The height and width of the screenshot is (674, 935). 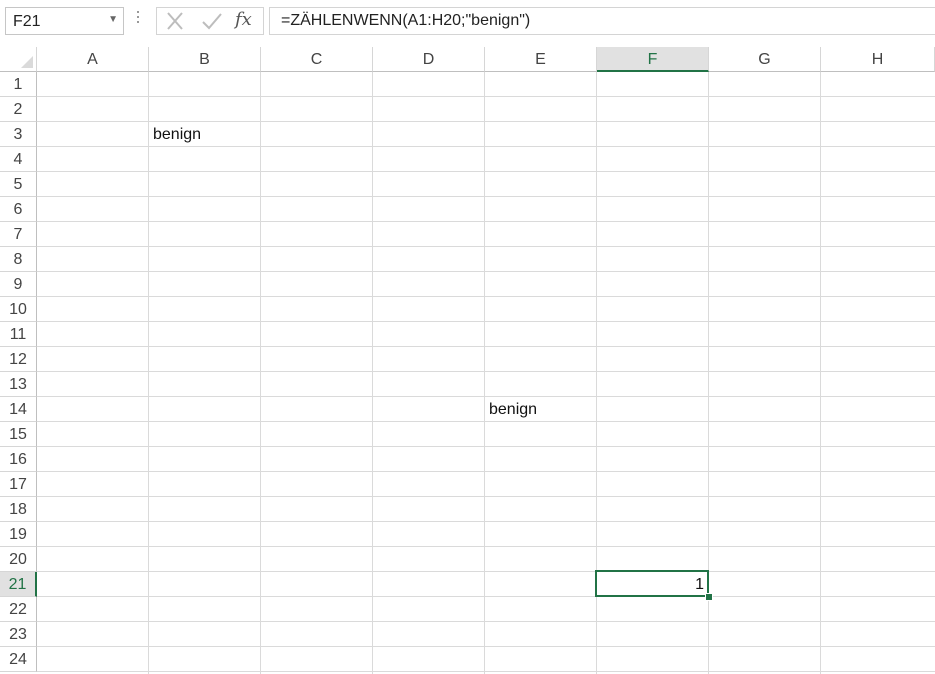 I want to click on column-header-c: C, so click(x=317, y=59).